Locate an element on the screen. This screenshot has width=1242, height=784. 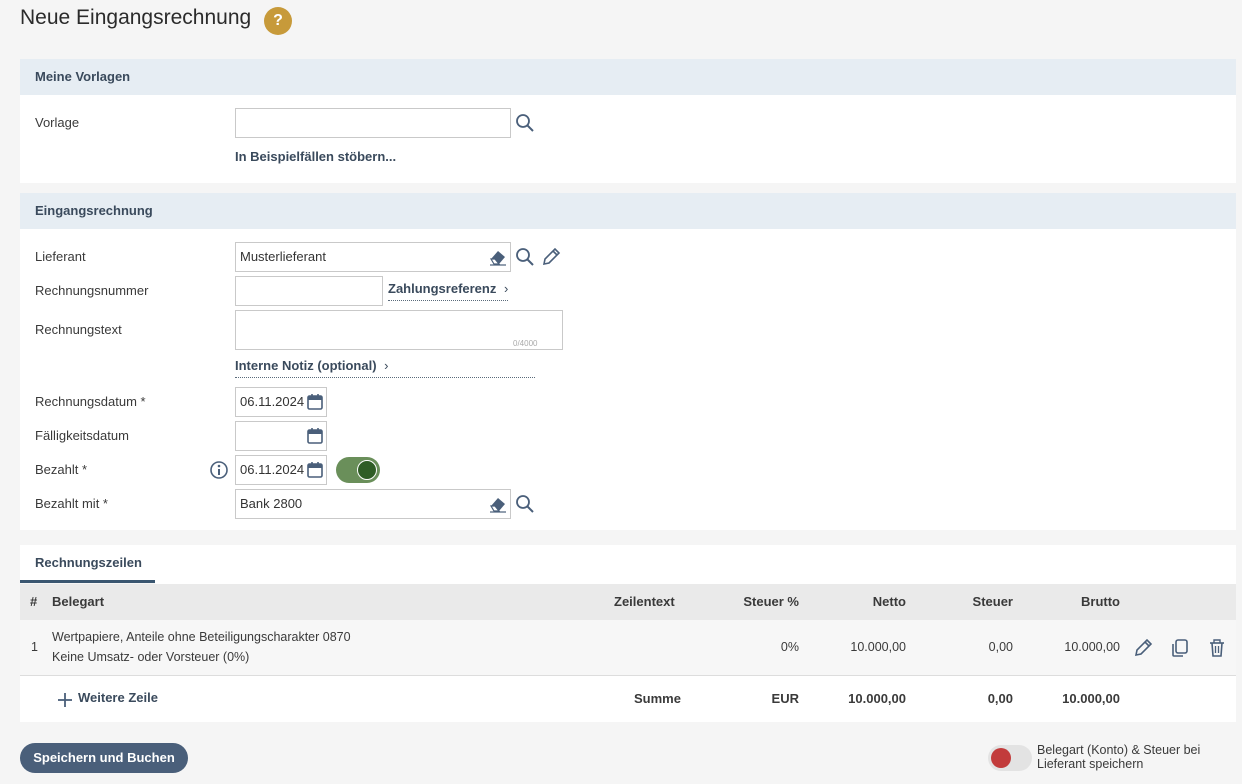
row-belegart-tax: Keine Umsatz- oder Vorsteuer (0%) is located at coordinates (151, 657).